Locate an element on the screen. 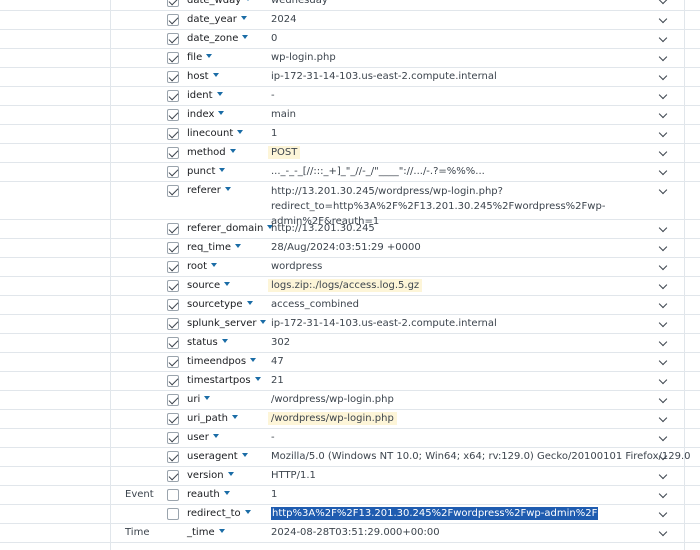 The image size is (700, 550). field-value: HTTP/1.1 is located at coordinates (293, 475).